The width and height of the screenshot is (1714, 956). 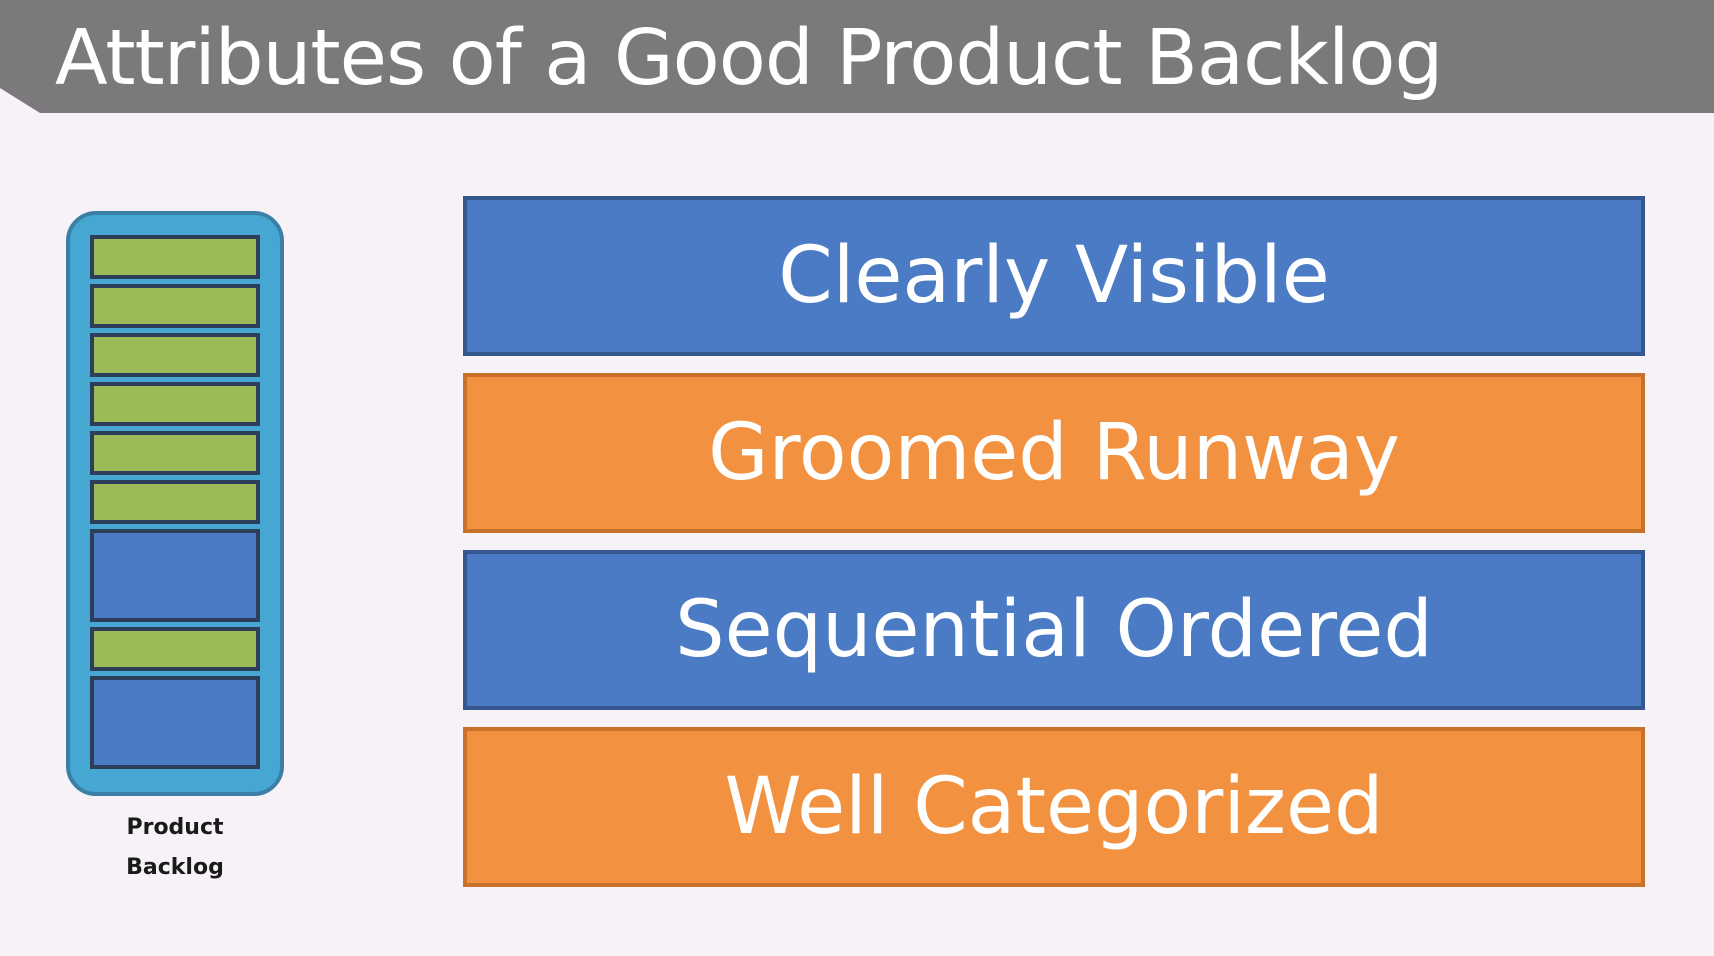 What do you see at coordinates (1054, 276) in the screenshot?
I see `attribute-clearly-visible: Clearly Visible` at bounding box center [1054, 276].